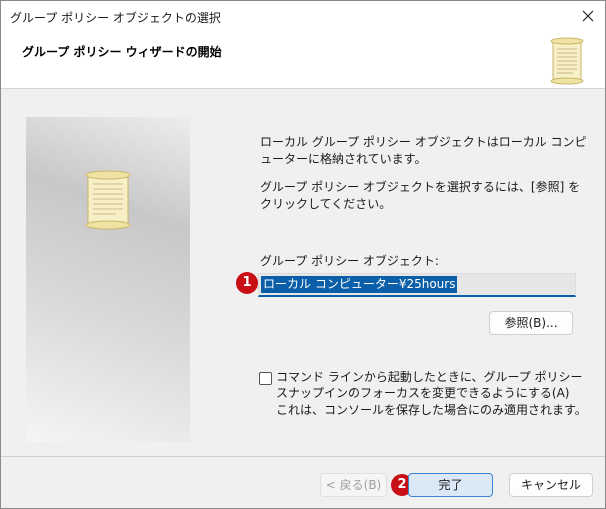  What do you see at coordinates (431, 410) in the screenshot?
I see `focus-change-note: これは、コンソールを保存した場合にのみ適用されます。` at bounding box center [431, 410].